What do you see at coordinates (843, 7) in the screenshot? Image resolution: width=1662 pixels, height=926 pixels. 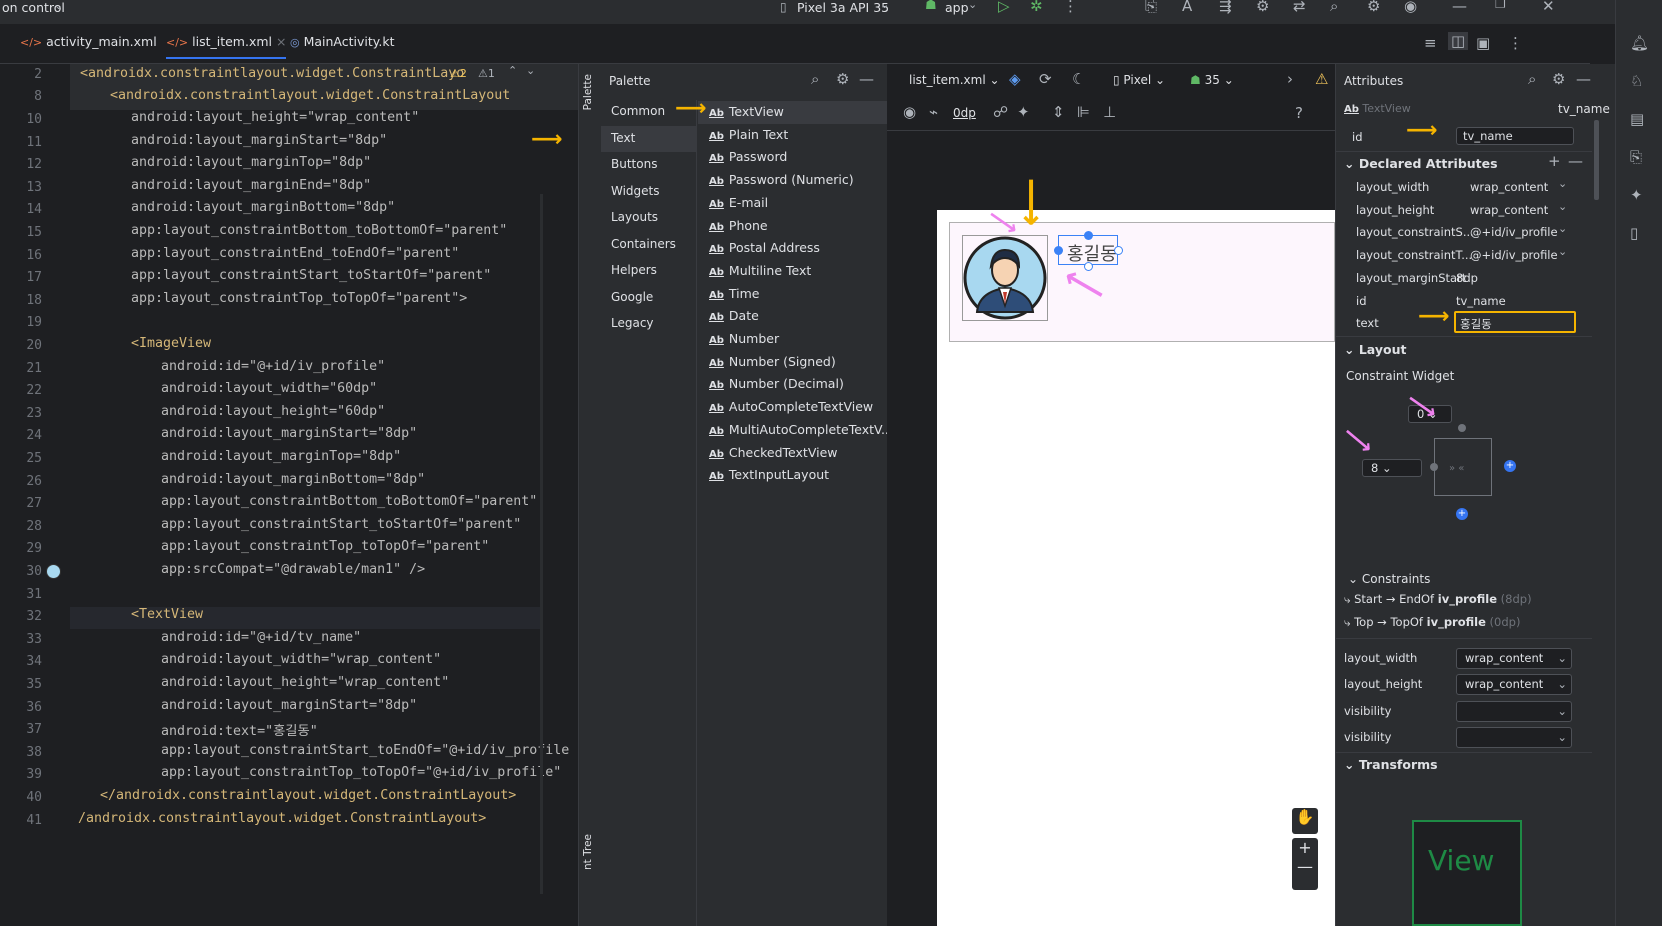 I see `device-selector: Pixel 3a API 35` at bounding box center [843, 7].